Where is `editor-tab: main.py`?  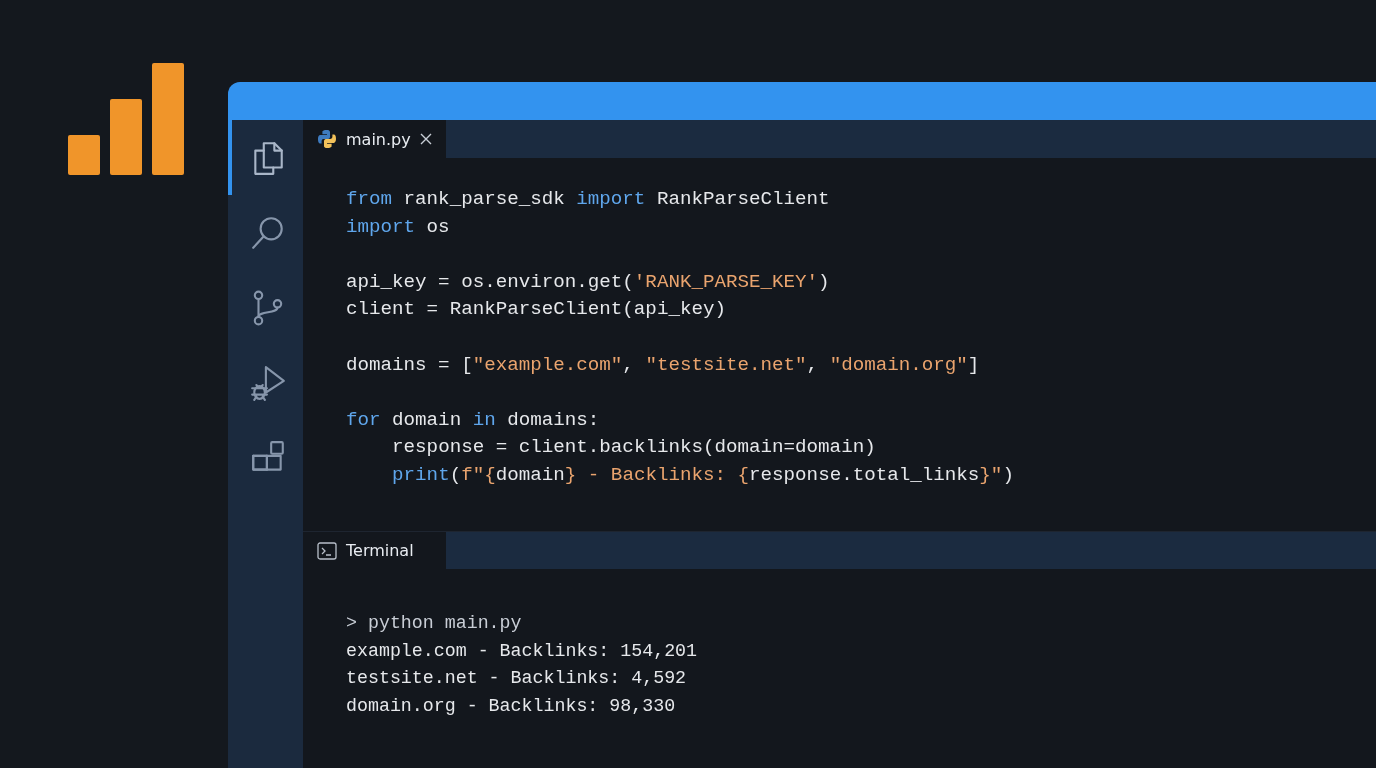 editor-tab: main.py is located at coordinates (374, 139).